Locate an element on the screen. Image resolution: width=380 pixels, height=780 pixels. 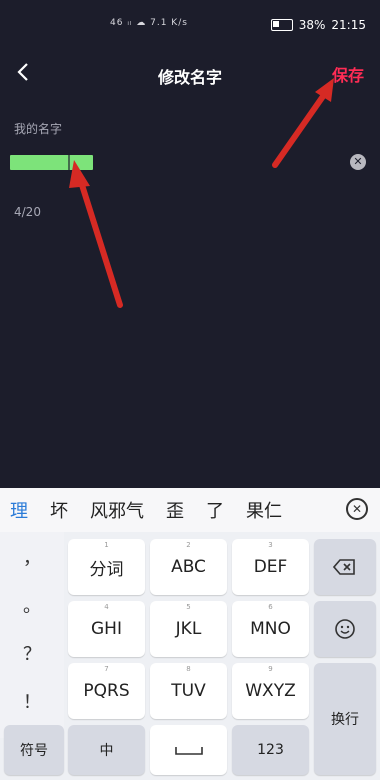
candidate-6: 果仁 is located at coordinates (264, 510).